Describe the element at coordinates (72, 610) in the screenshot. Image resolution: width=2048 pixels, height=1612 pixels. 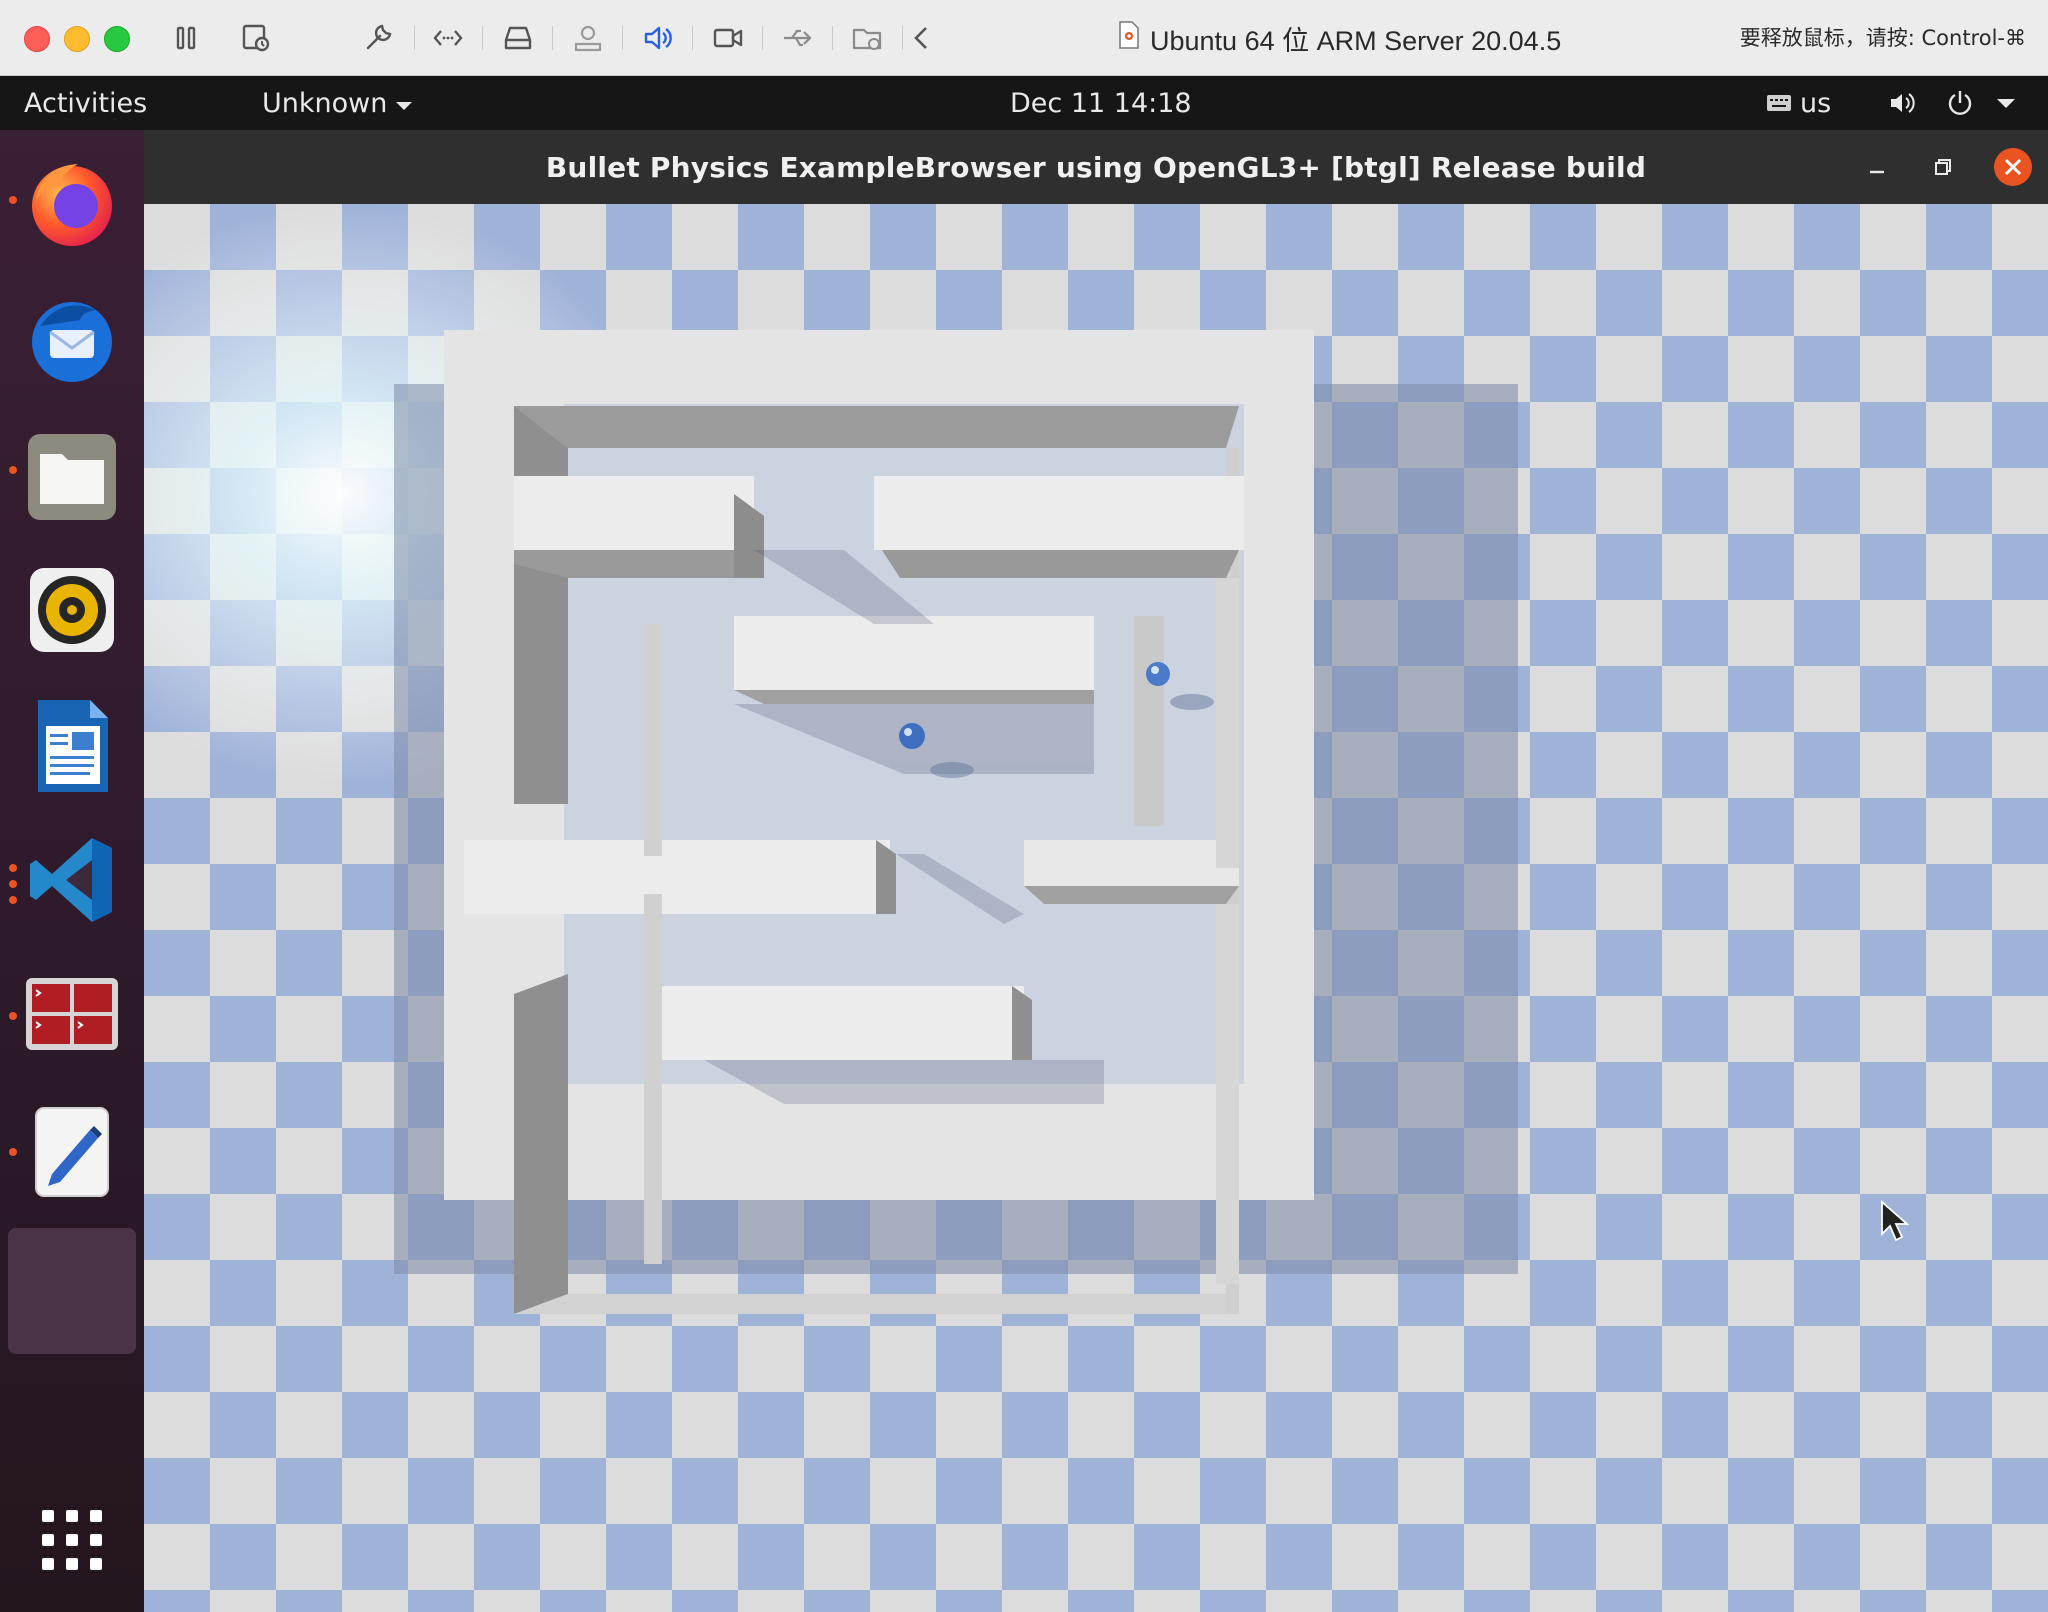
I see `rhythmbox-icon` at that location.